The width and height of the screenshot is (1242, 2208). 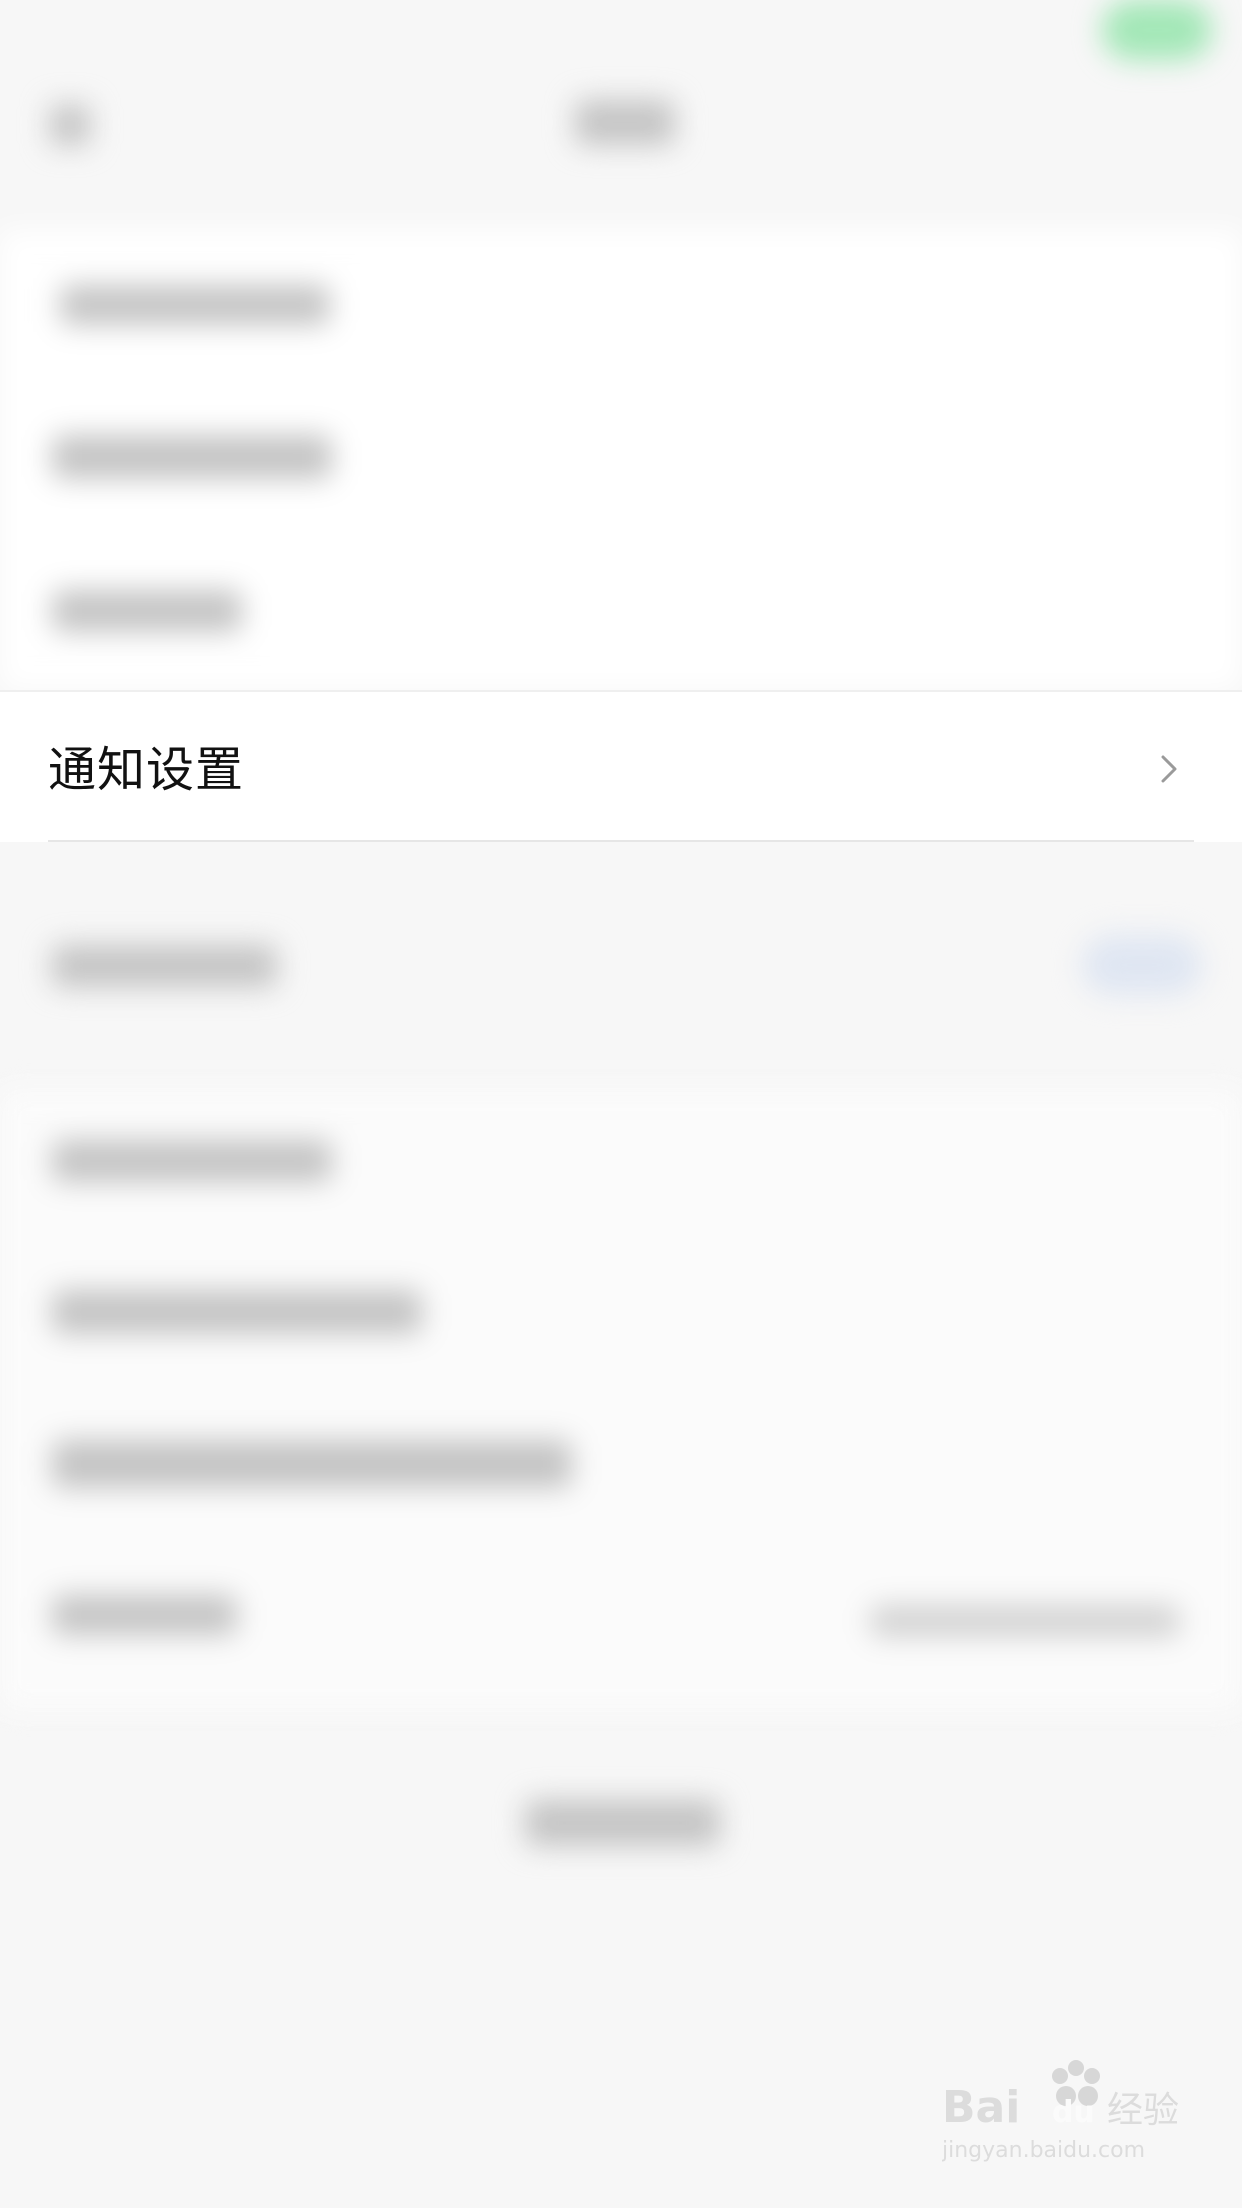 I want to click on list-item-value, so click(x=1025, y=1621).